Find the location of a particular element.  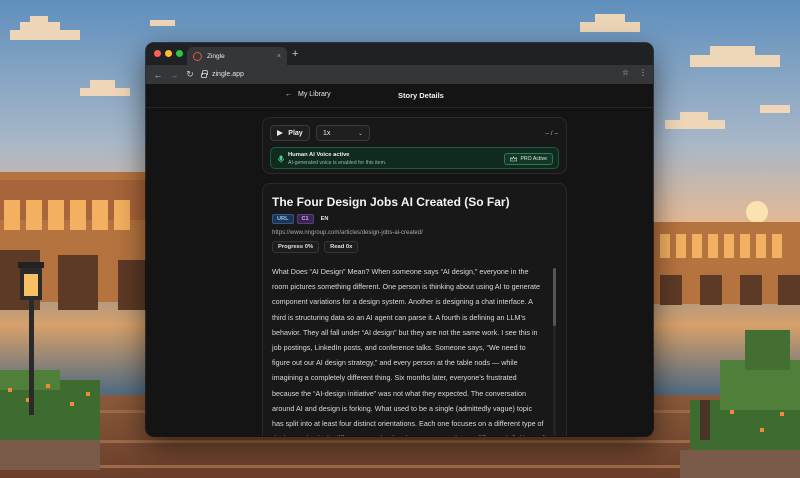

maximize-window-button is located at coordinates (179, 53).